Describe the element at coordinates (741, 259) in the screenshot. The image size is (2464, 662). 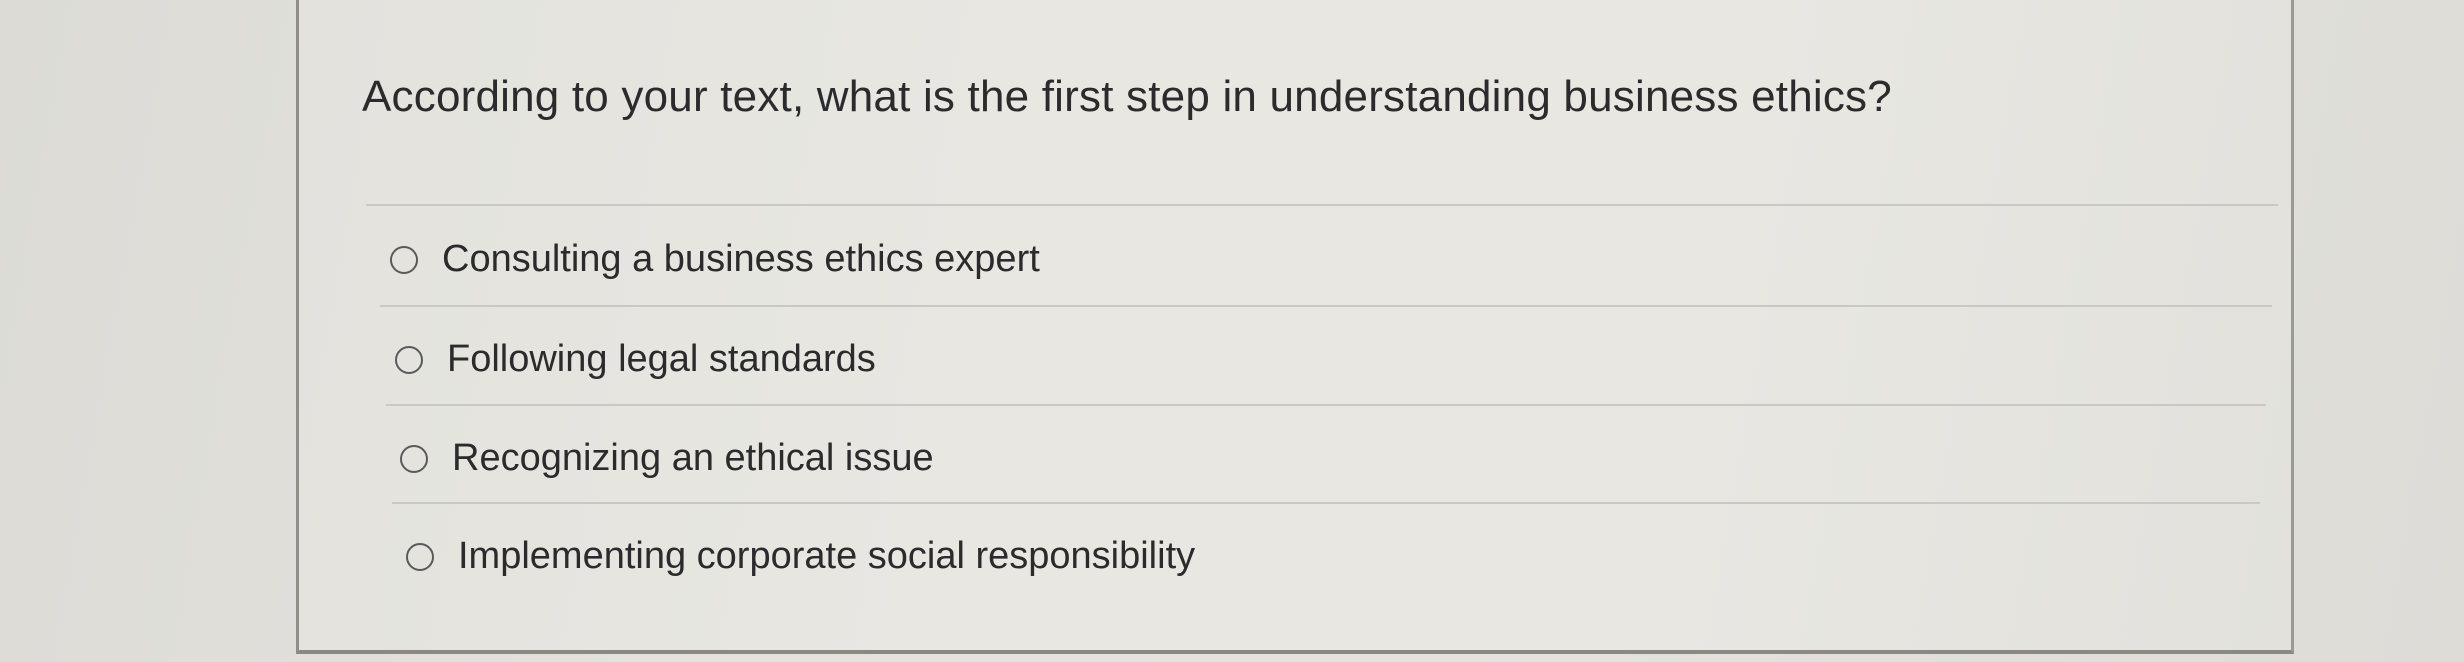
I see `option-label: Consulting a business ethics expert` at that location.